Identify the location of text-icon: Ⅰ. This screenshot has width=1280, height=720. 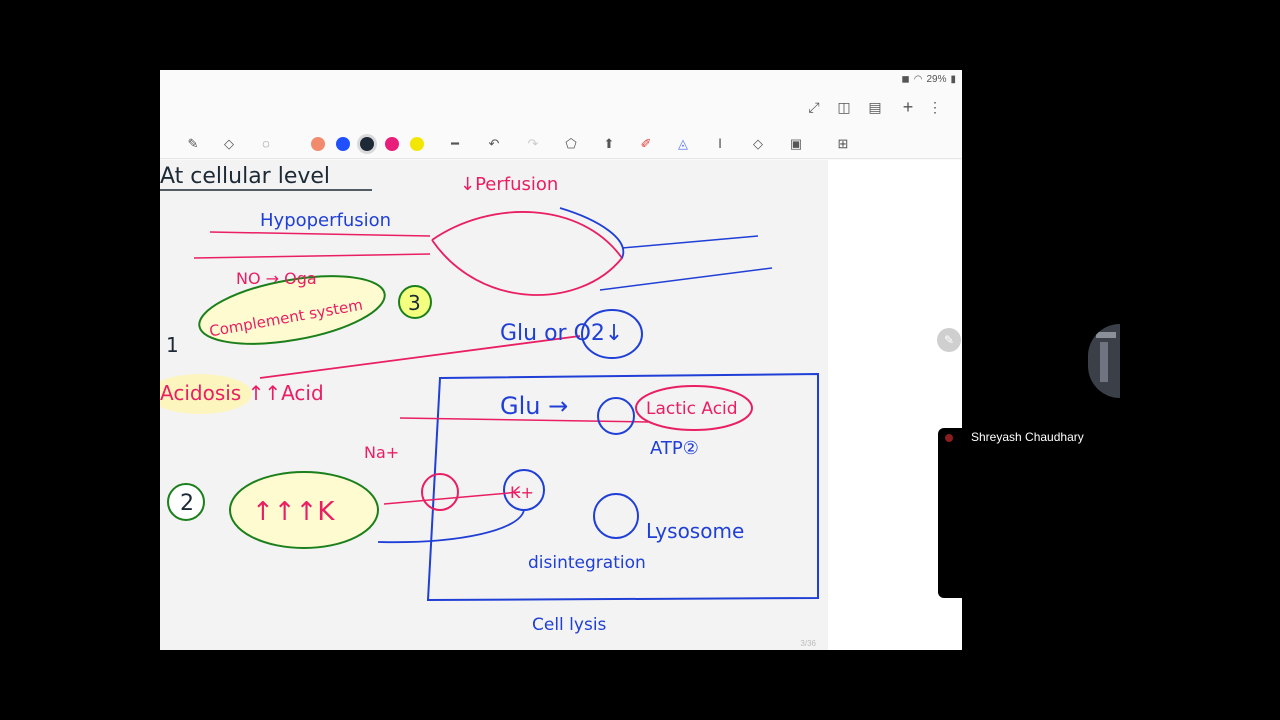
(720, 144).